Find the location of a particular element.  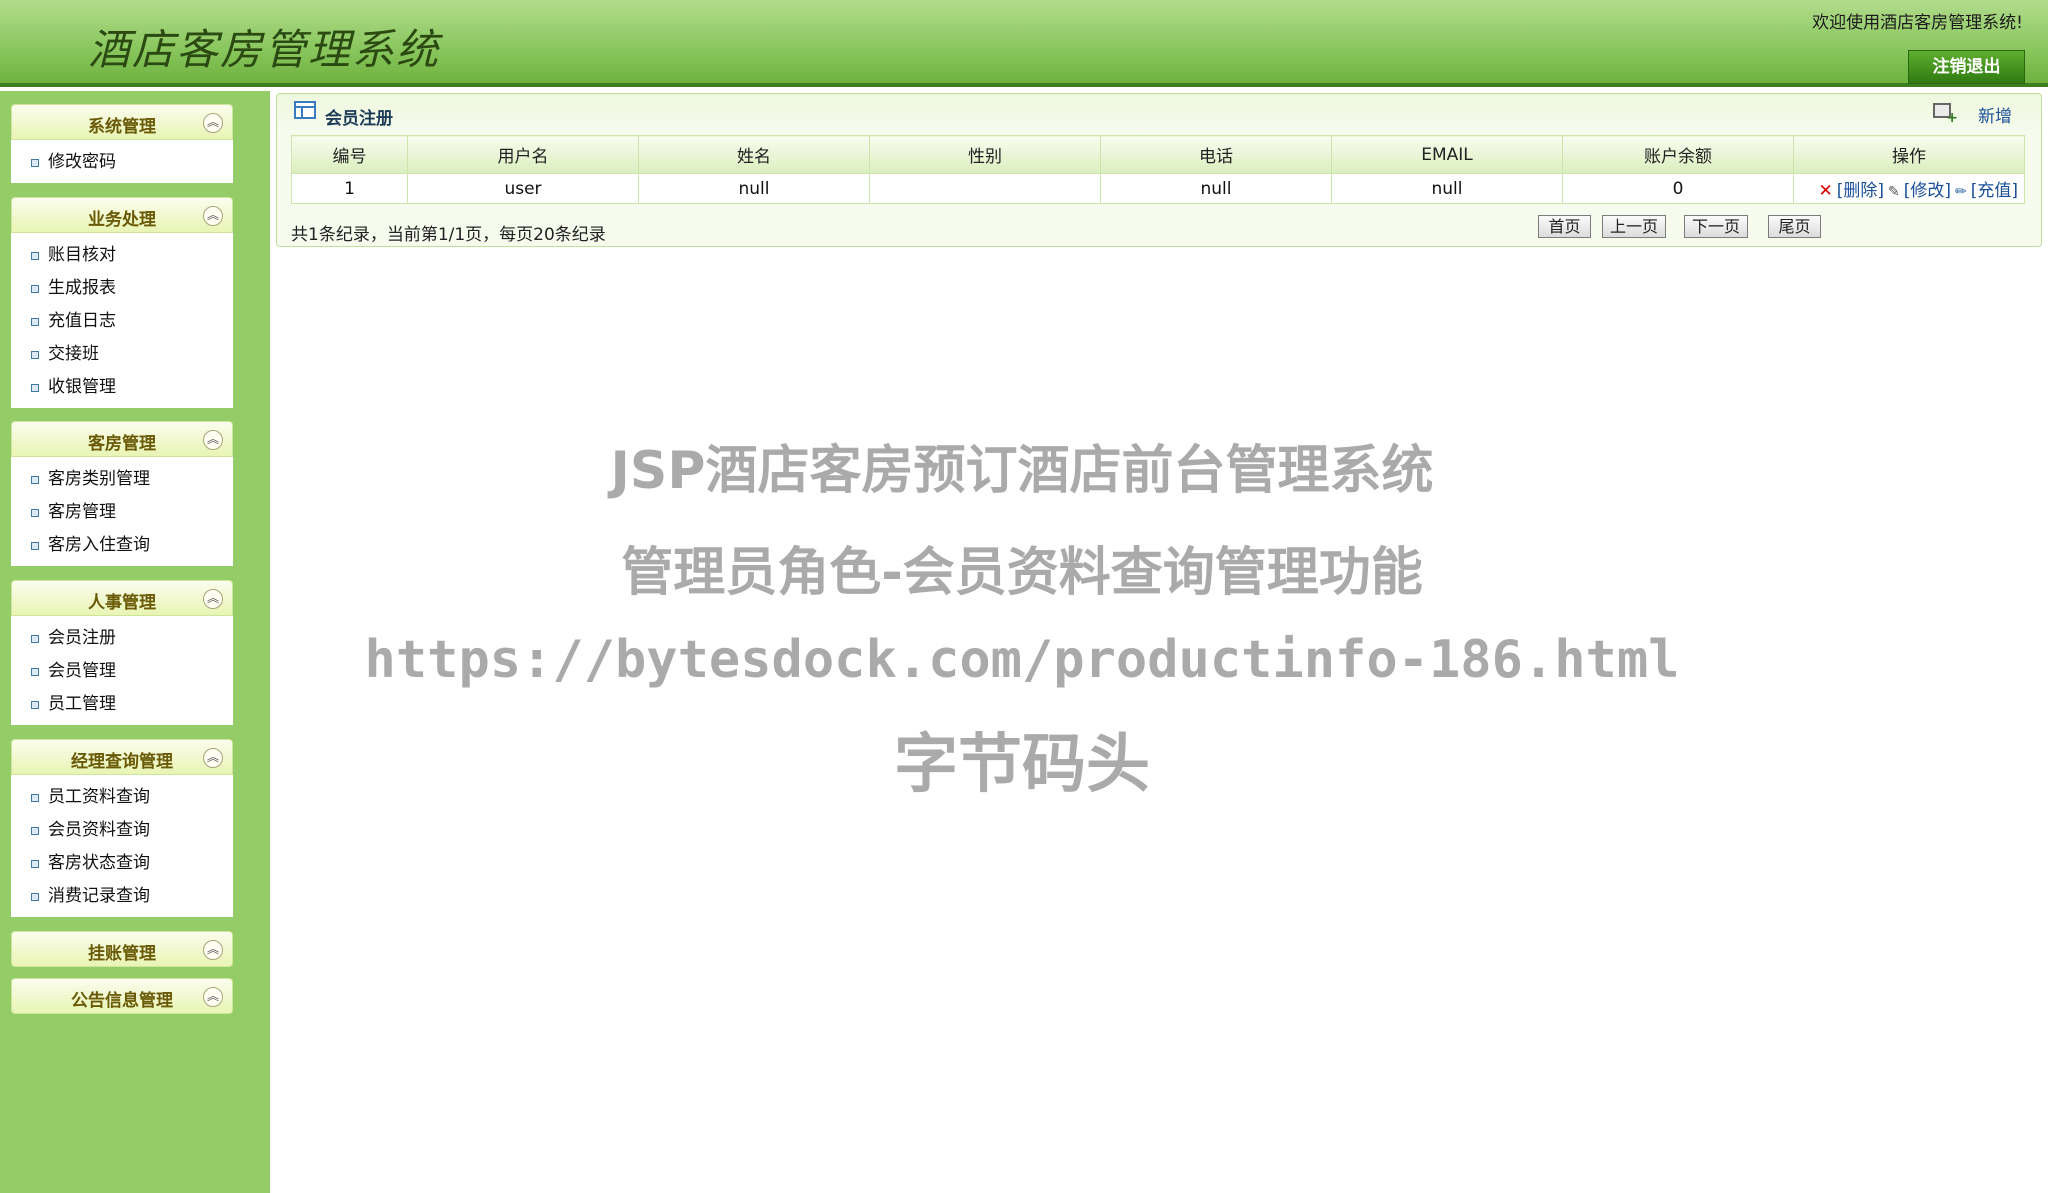

cell-ops: ✕ [删除] ✎ [修改] ✏ [充值] is located at coordinates (1909, 188).